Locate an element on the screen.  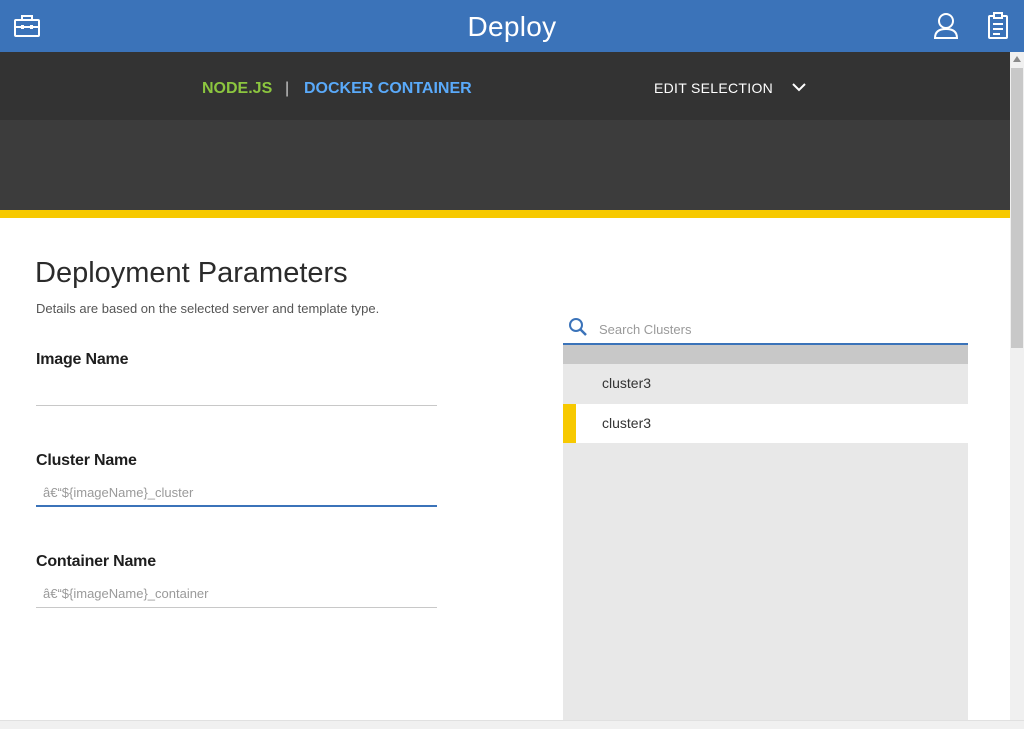
search-clusters-input is located at coordinates (779, 329).